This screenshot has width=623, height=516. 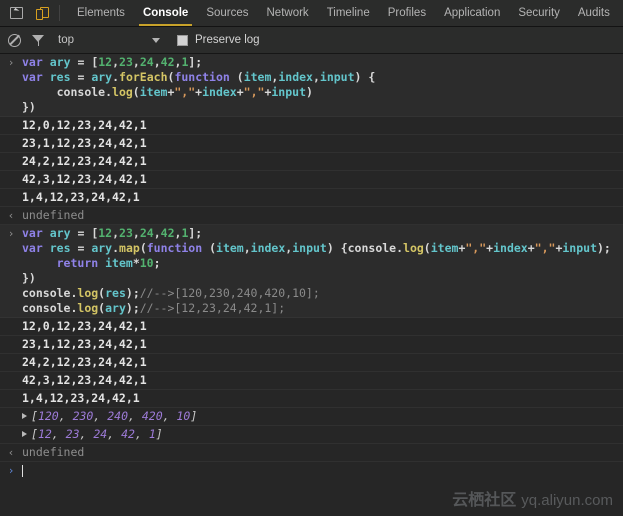 I want to click on console-array-row: [12, 23, 24, 42, 1], so click(x=311, y=435).